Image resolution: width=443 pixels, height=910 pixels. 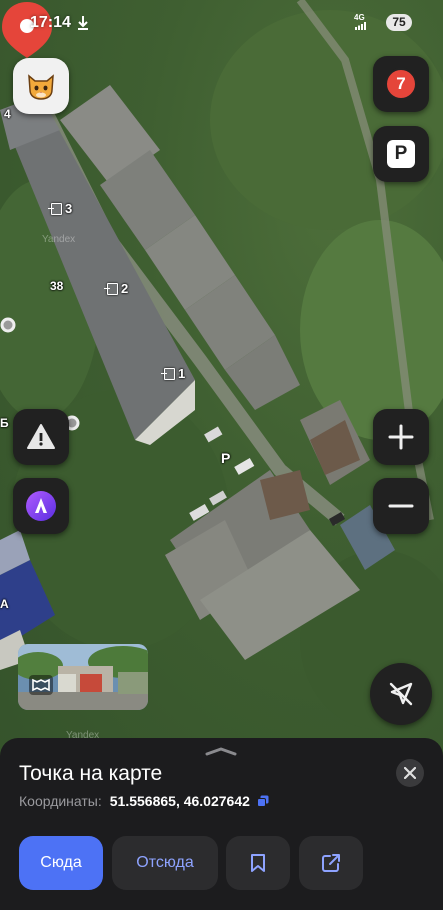 I want to click on entrance-marker-2: 2, so click(x=116, y=288).